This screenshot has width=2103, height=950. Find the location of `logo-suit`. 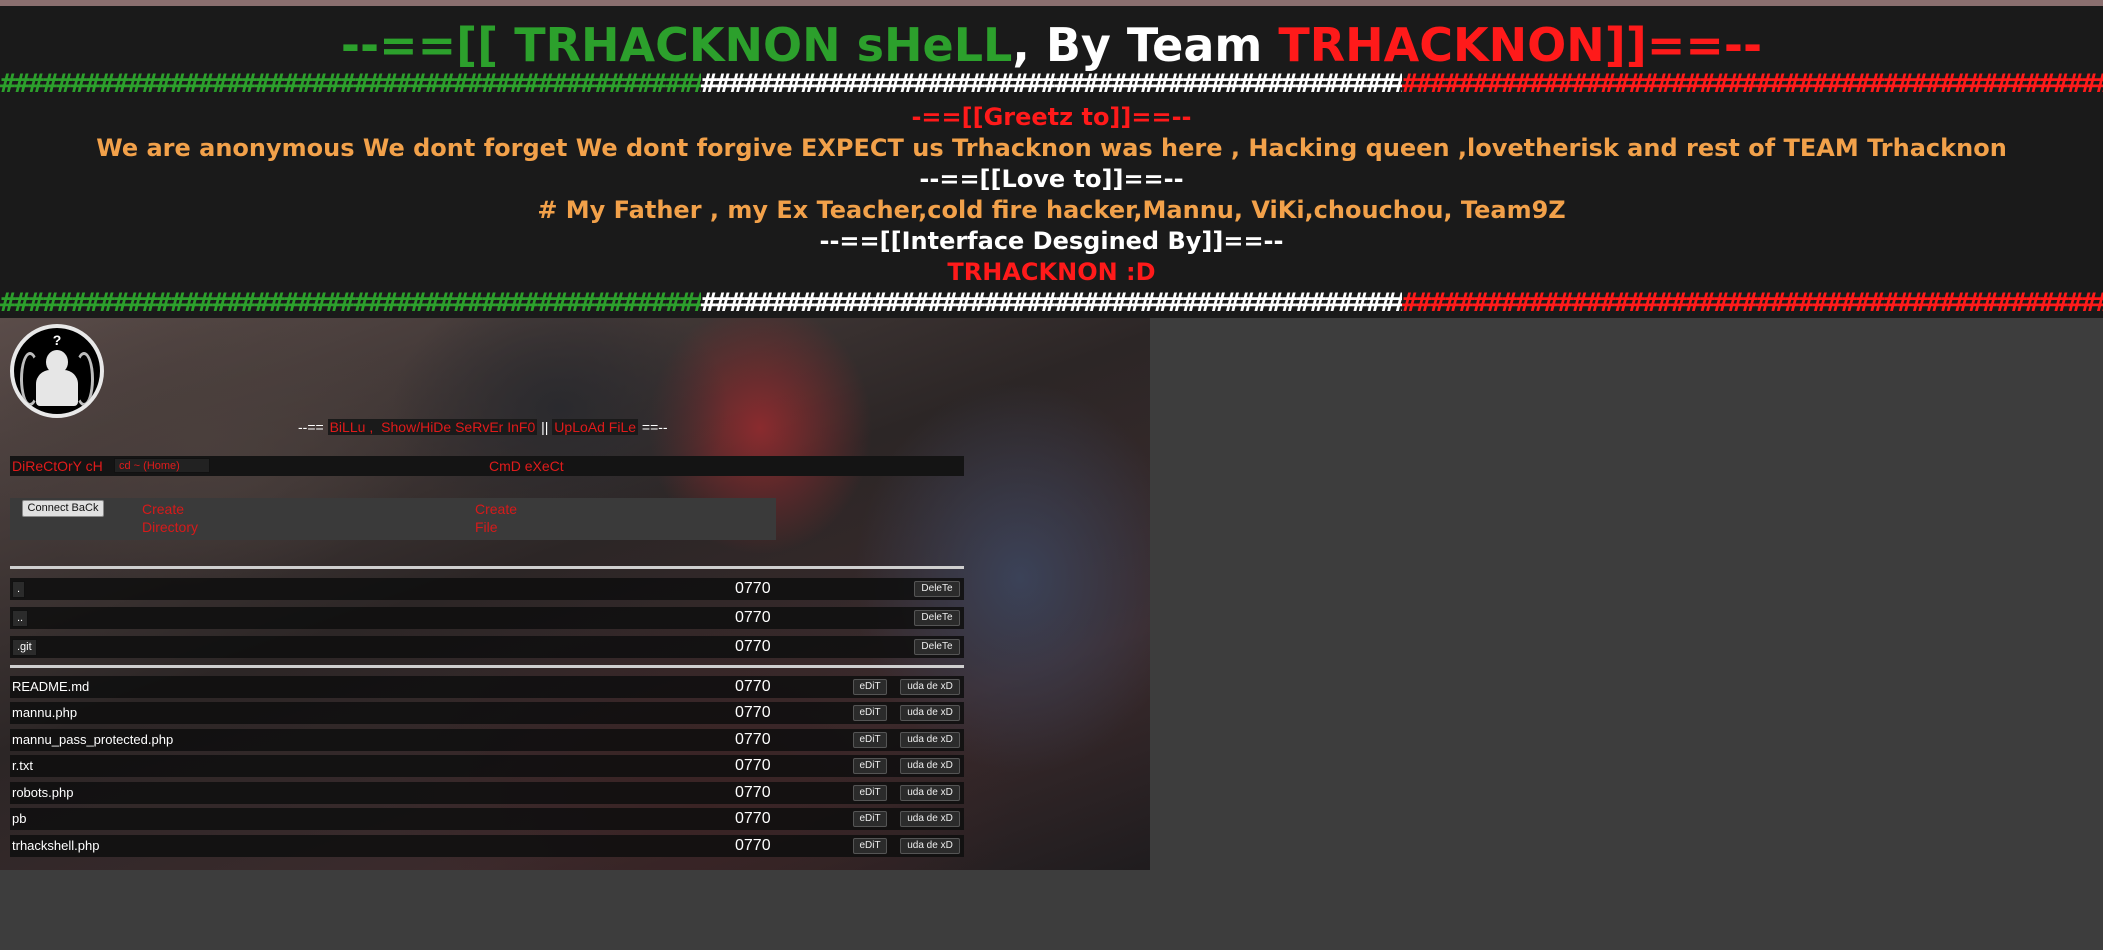

logo-suit is located at coordinates (57, 388).